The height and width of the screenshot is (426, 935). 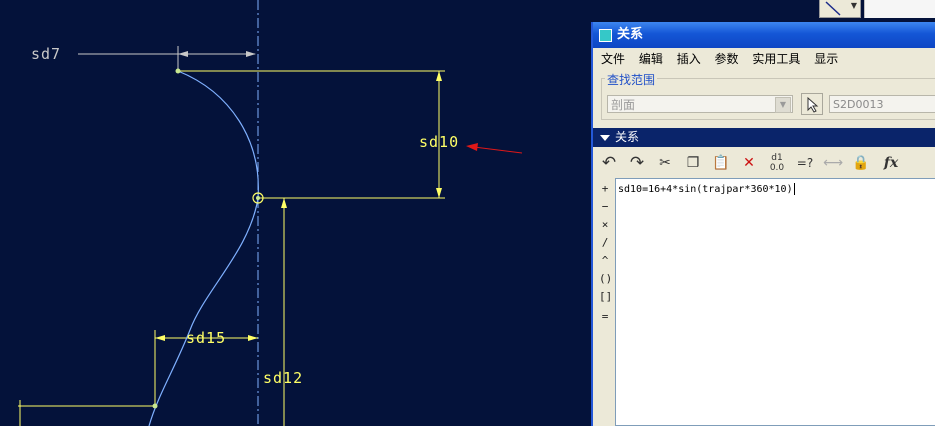 What do you see at coordinates (899, 9) in the screenshot?
I see `toolbar-area` at bounding box center [899, 9].